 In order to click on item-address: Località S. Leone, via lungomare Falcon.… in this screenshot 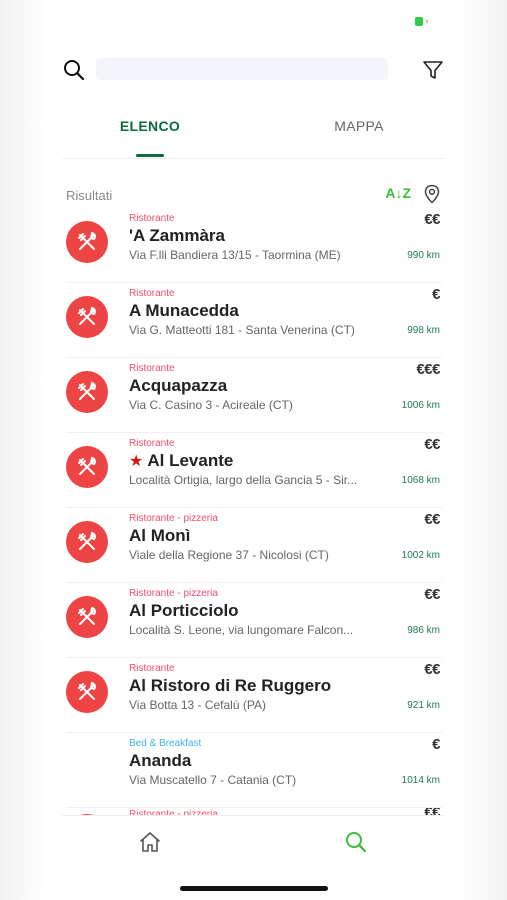, I will do `click(241, 630)`.